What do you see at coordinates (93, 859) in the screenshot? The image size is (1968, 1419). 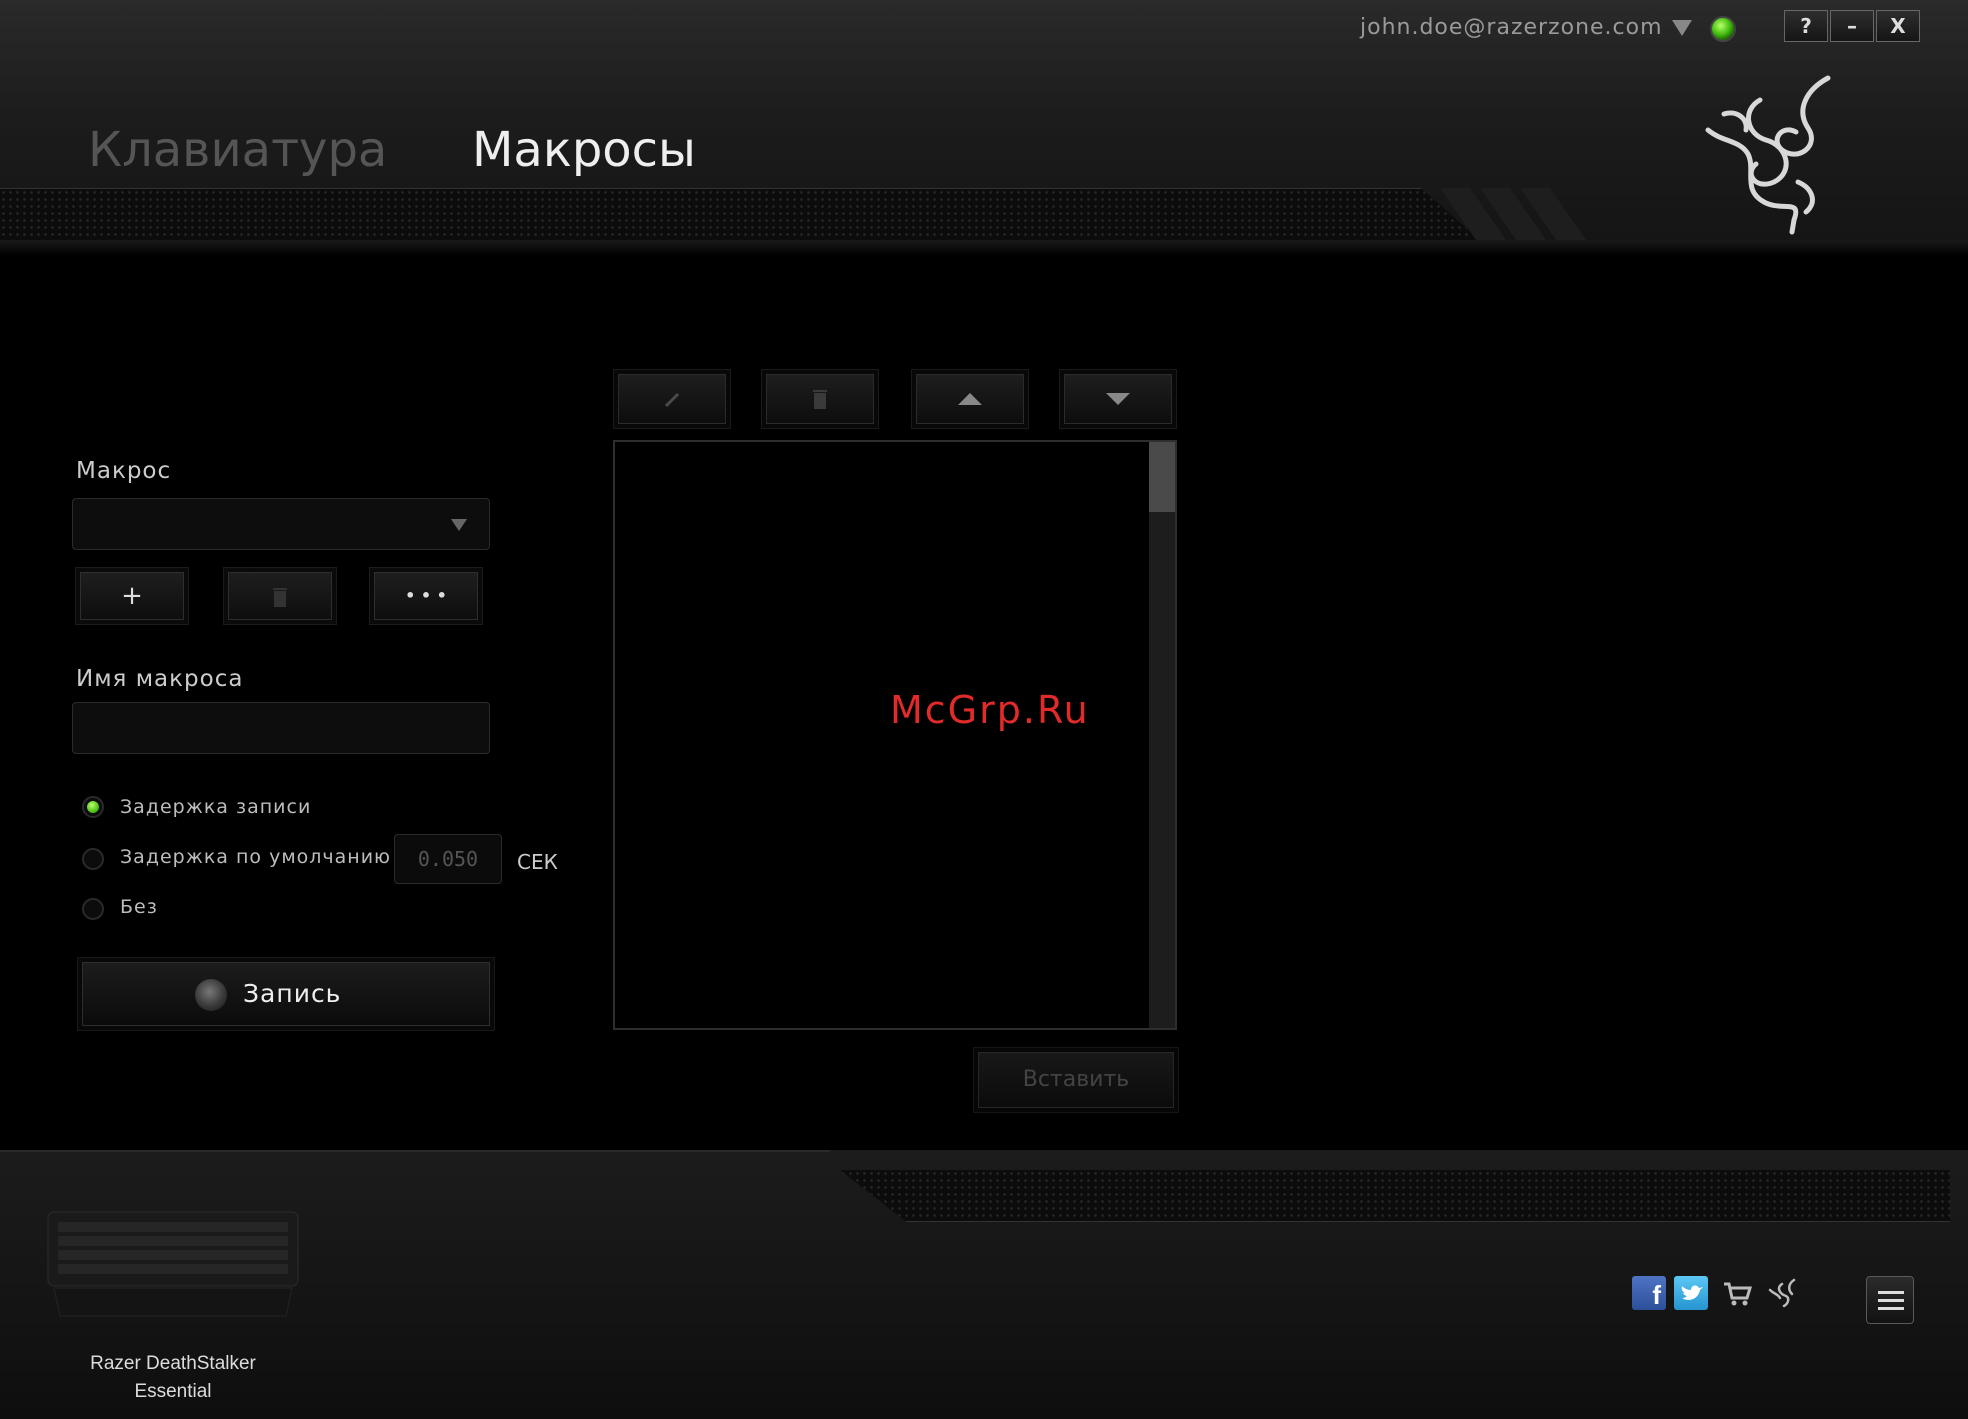 I see `radio-default-delay` at bounding box center [93, 859].